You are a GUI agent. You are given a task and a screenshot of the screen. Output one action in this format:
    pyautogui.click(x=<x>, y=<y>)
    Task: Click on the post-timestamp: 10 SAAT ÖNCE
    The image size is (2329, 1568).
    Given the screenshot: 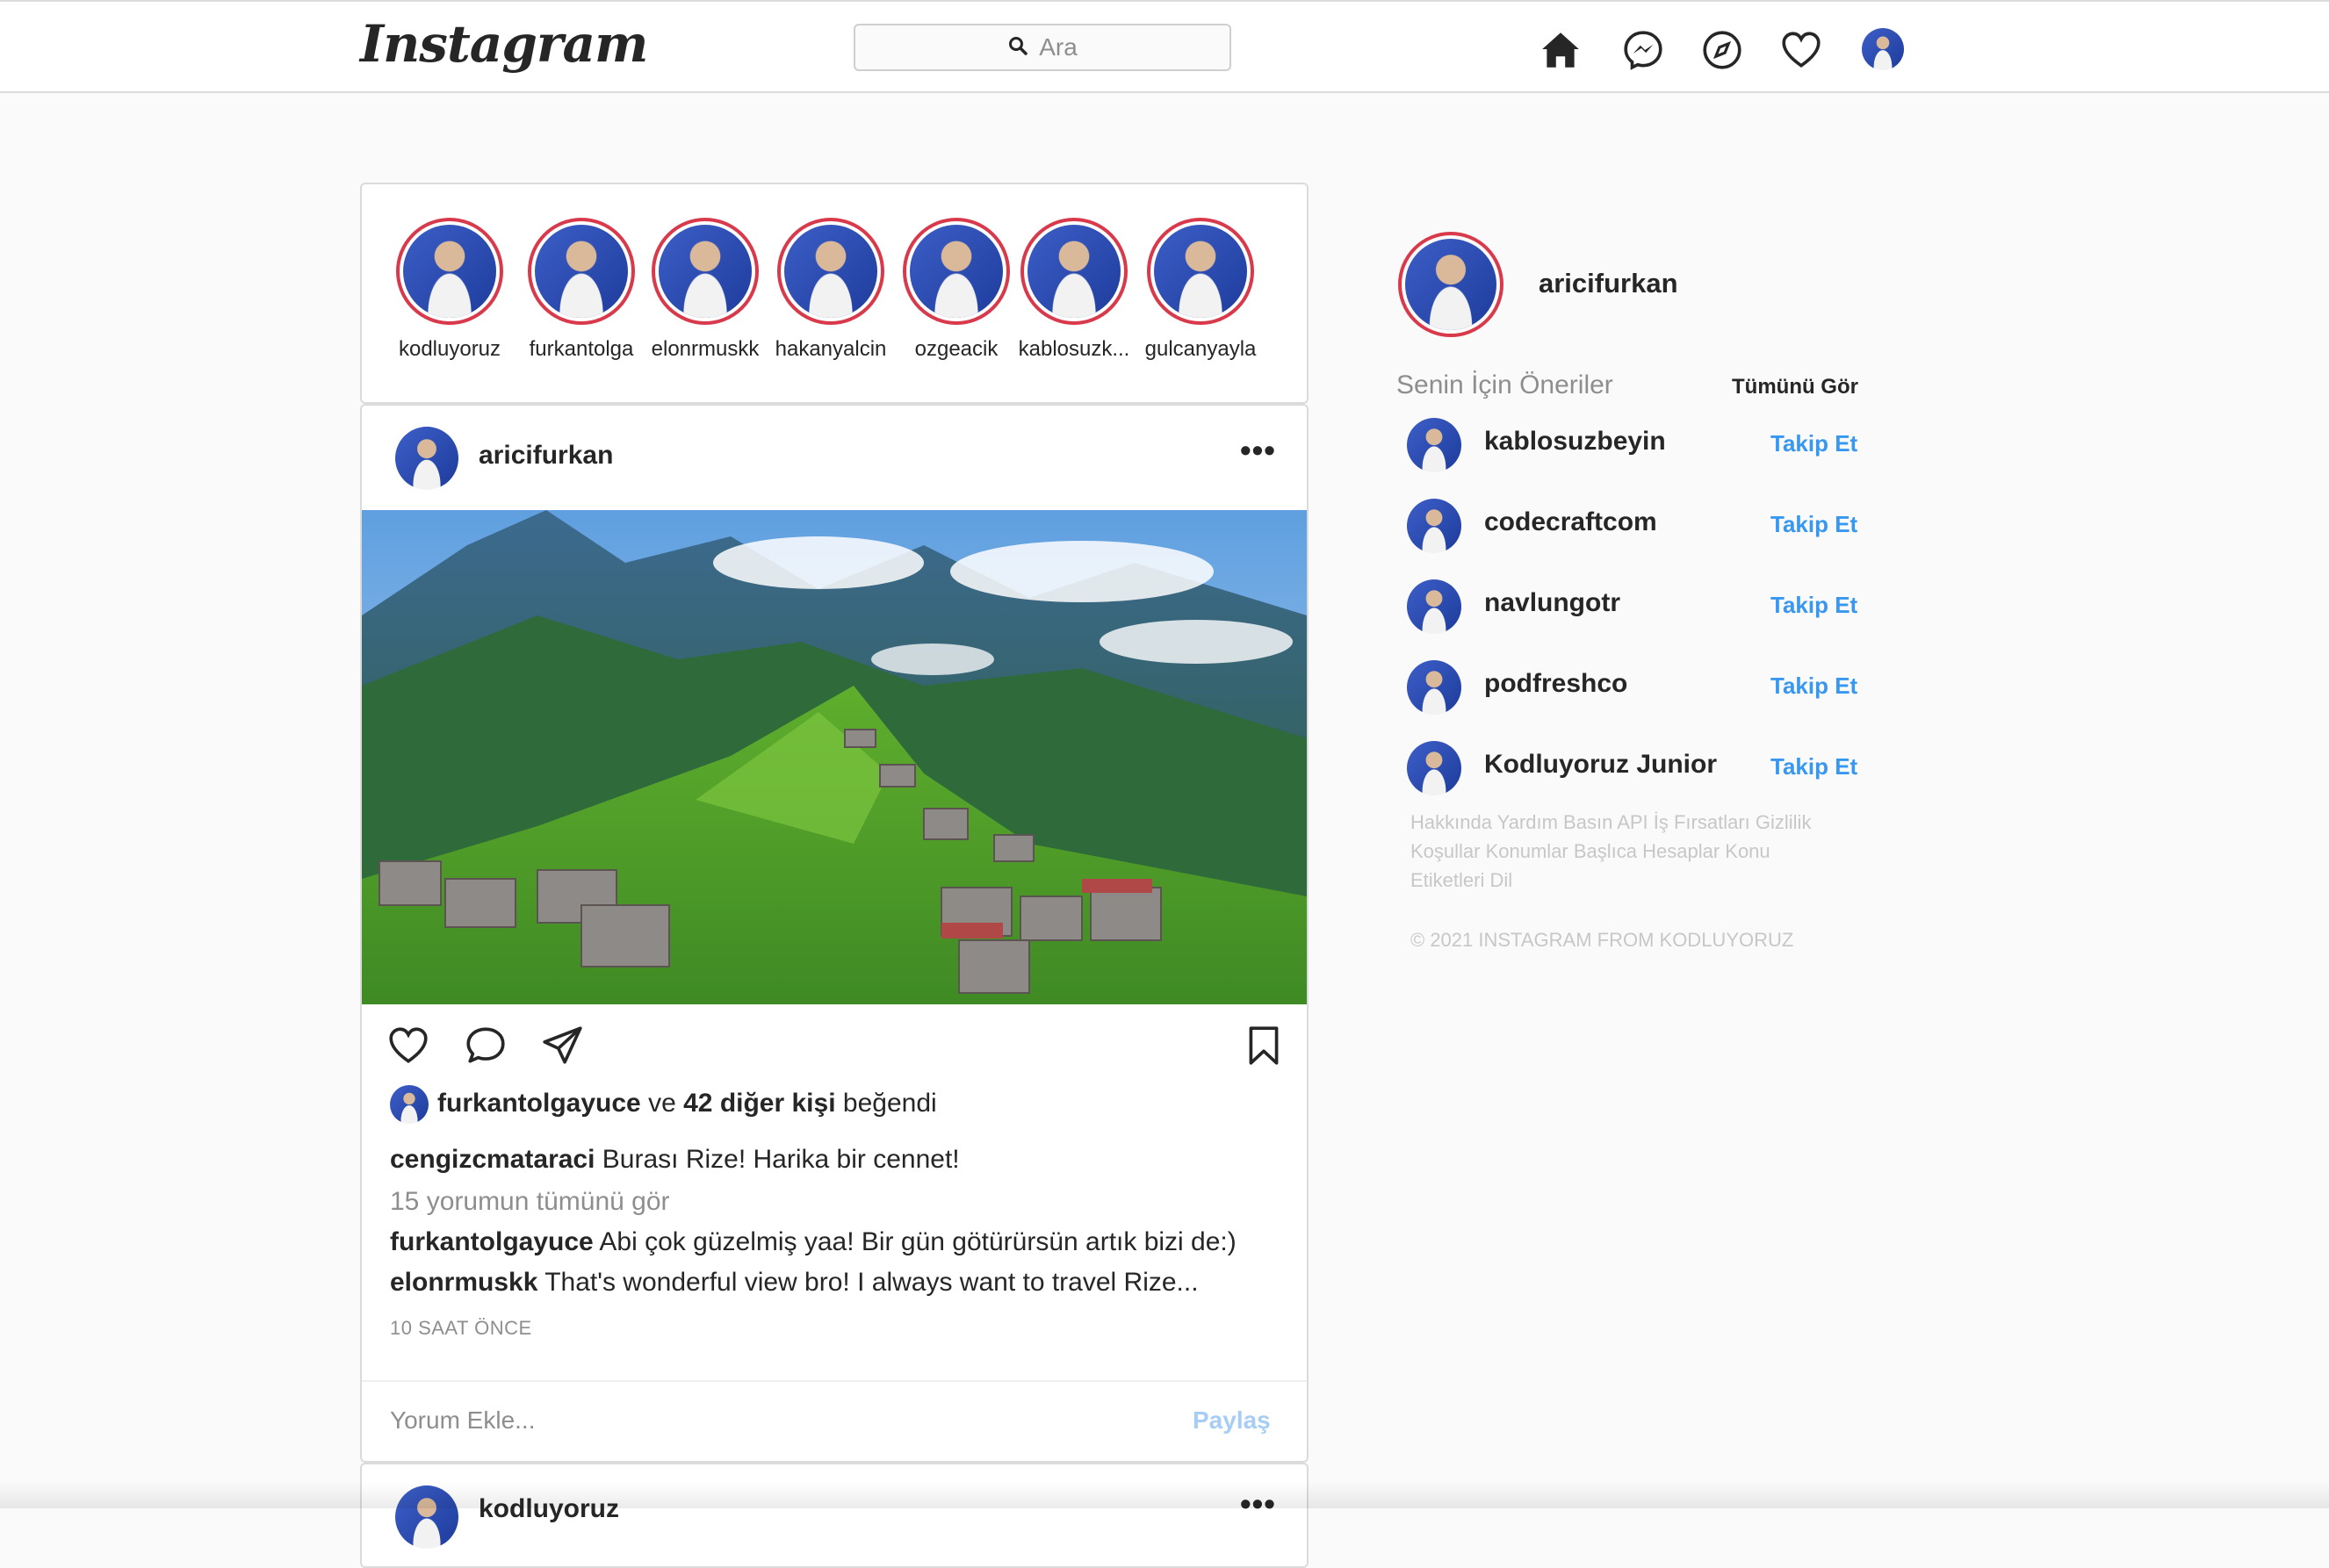 What is the action you would take?
    pyautogui.click(x=461, y=1328)
    